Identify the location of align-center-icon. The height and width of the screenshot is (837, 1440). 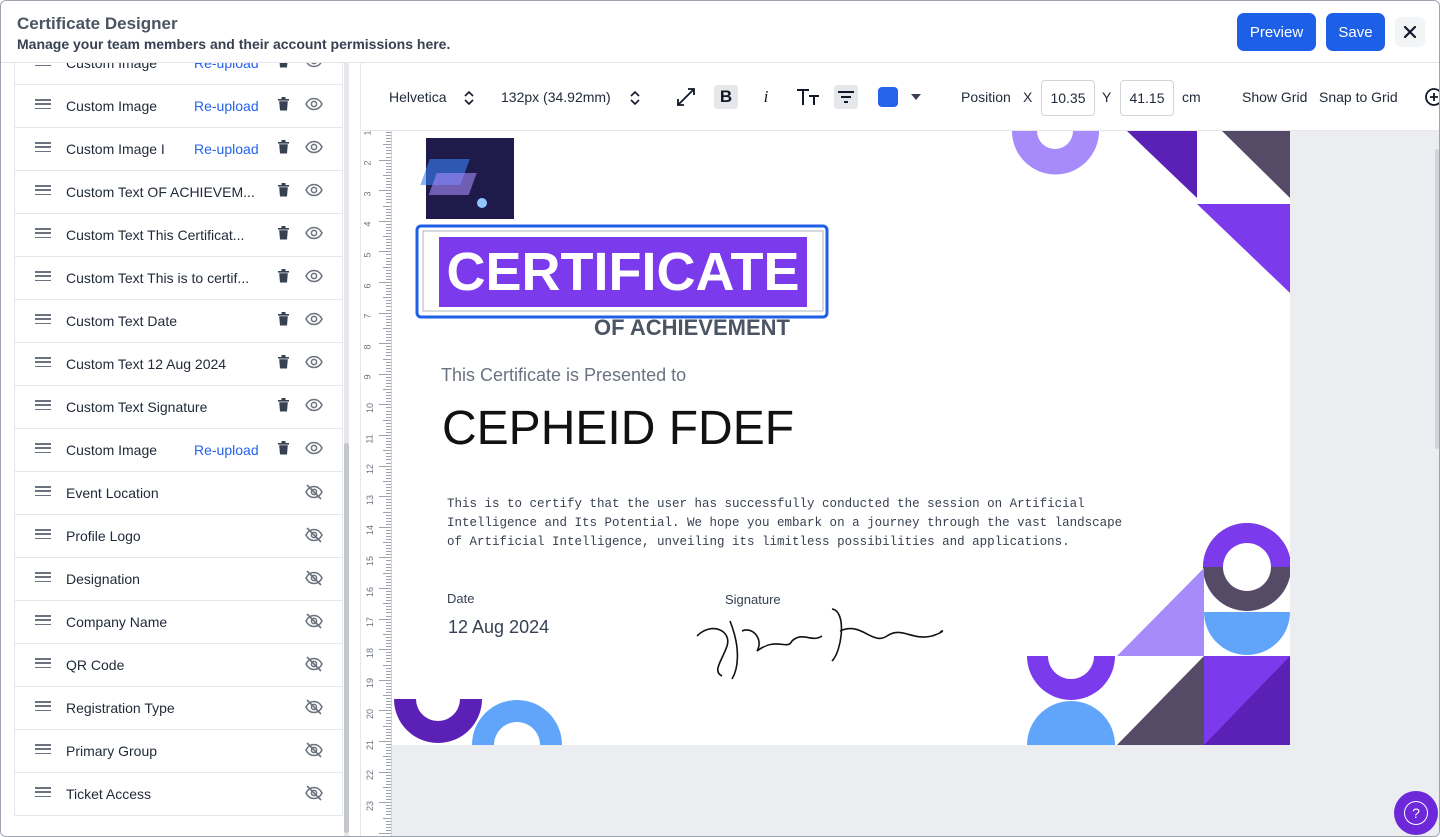
(846, 97).